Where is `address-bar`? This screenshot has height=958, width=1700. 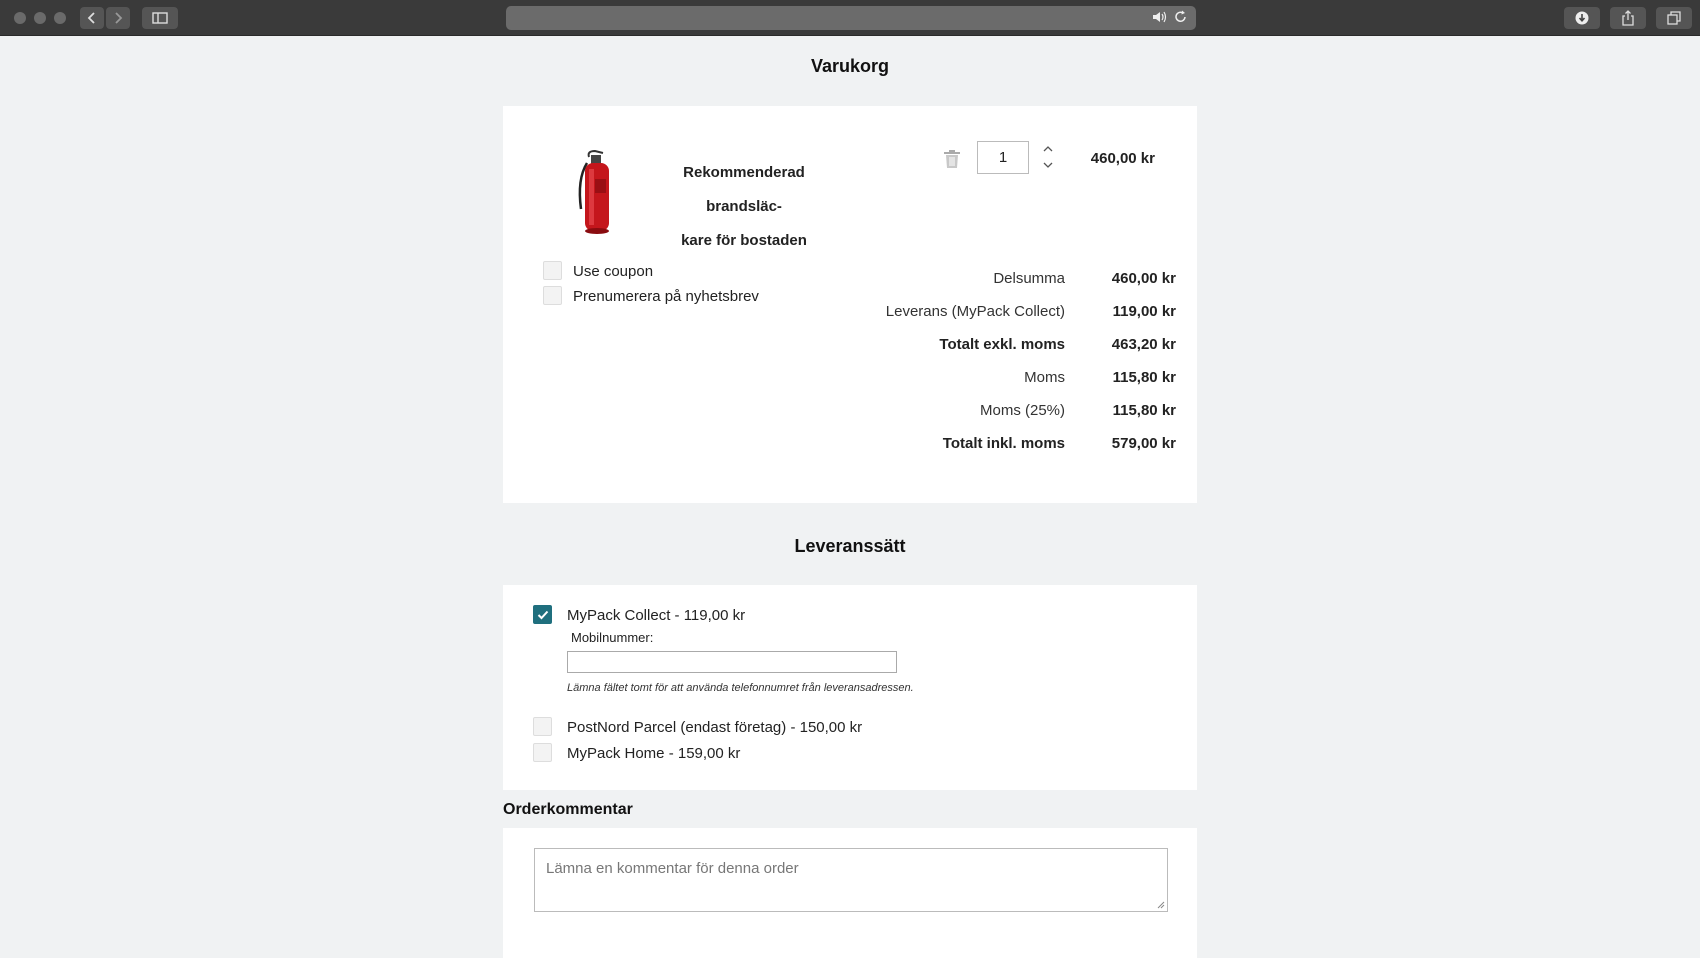 address-bar is located at coordinates (851, 18).